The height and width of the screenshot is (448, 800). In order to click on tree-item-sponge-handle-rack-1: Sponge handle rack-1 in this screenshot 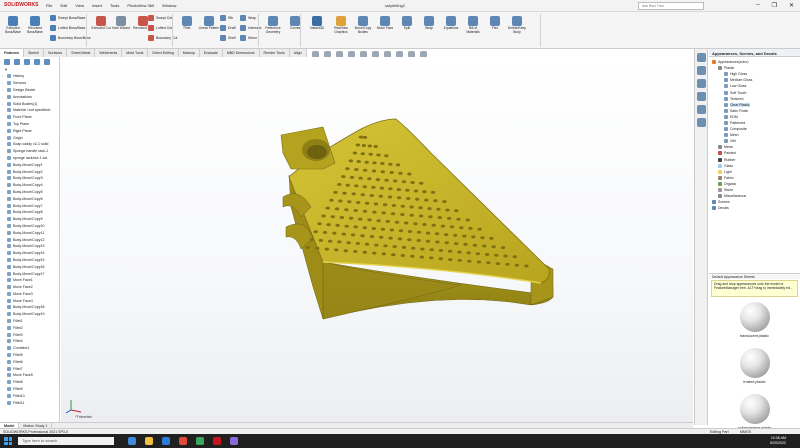, I will do `click(30, 151)`.